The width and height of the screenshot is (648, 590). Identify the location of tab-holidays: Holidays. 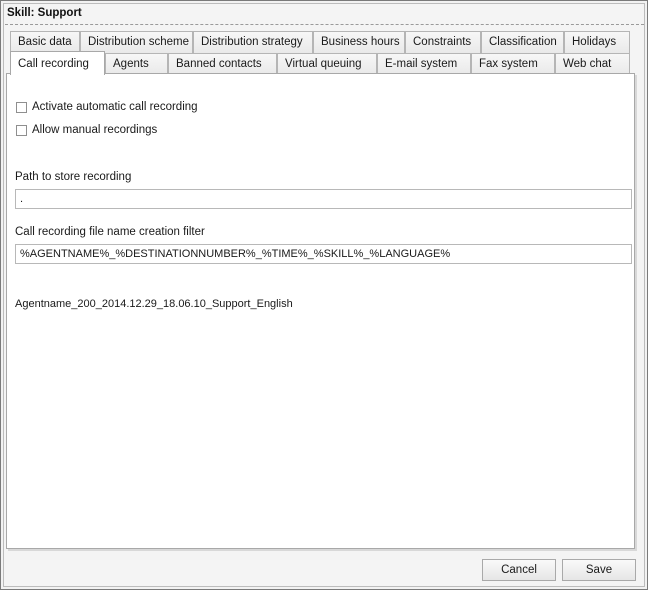
(597, 42).